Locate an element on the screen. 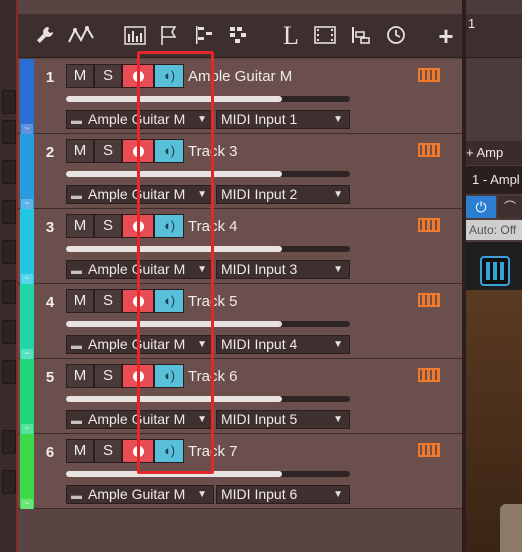 The height and width of the screenshot is (552, 522). input-select: MIDI Input 1 ▼ is located at coordinates (283, 119).